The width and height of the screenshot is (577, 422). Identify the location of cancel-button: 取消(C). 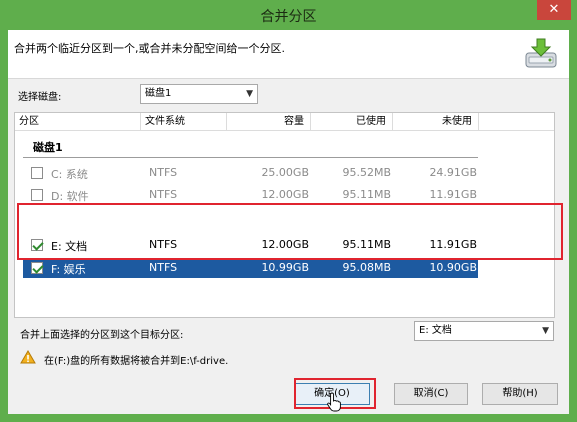
(431, 394).